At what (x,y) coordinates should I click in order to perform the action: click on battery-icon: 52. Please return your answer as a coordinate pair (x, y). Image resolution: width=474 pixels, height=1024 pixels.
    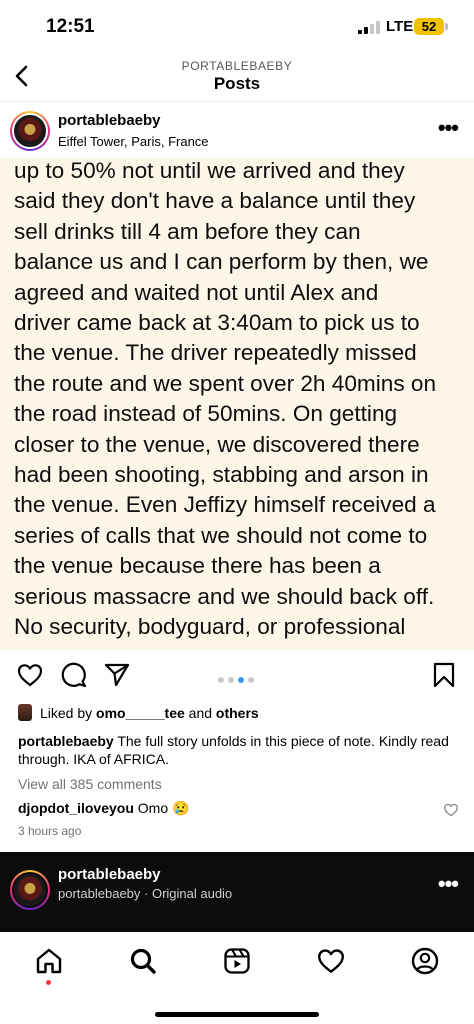
    Looking at the image, I should click on (429, 26).